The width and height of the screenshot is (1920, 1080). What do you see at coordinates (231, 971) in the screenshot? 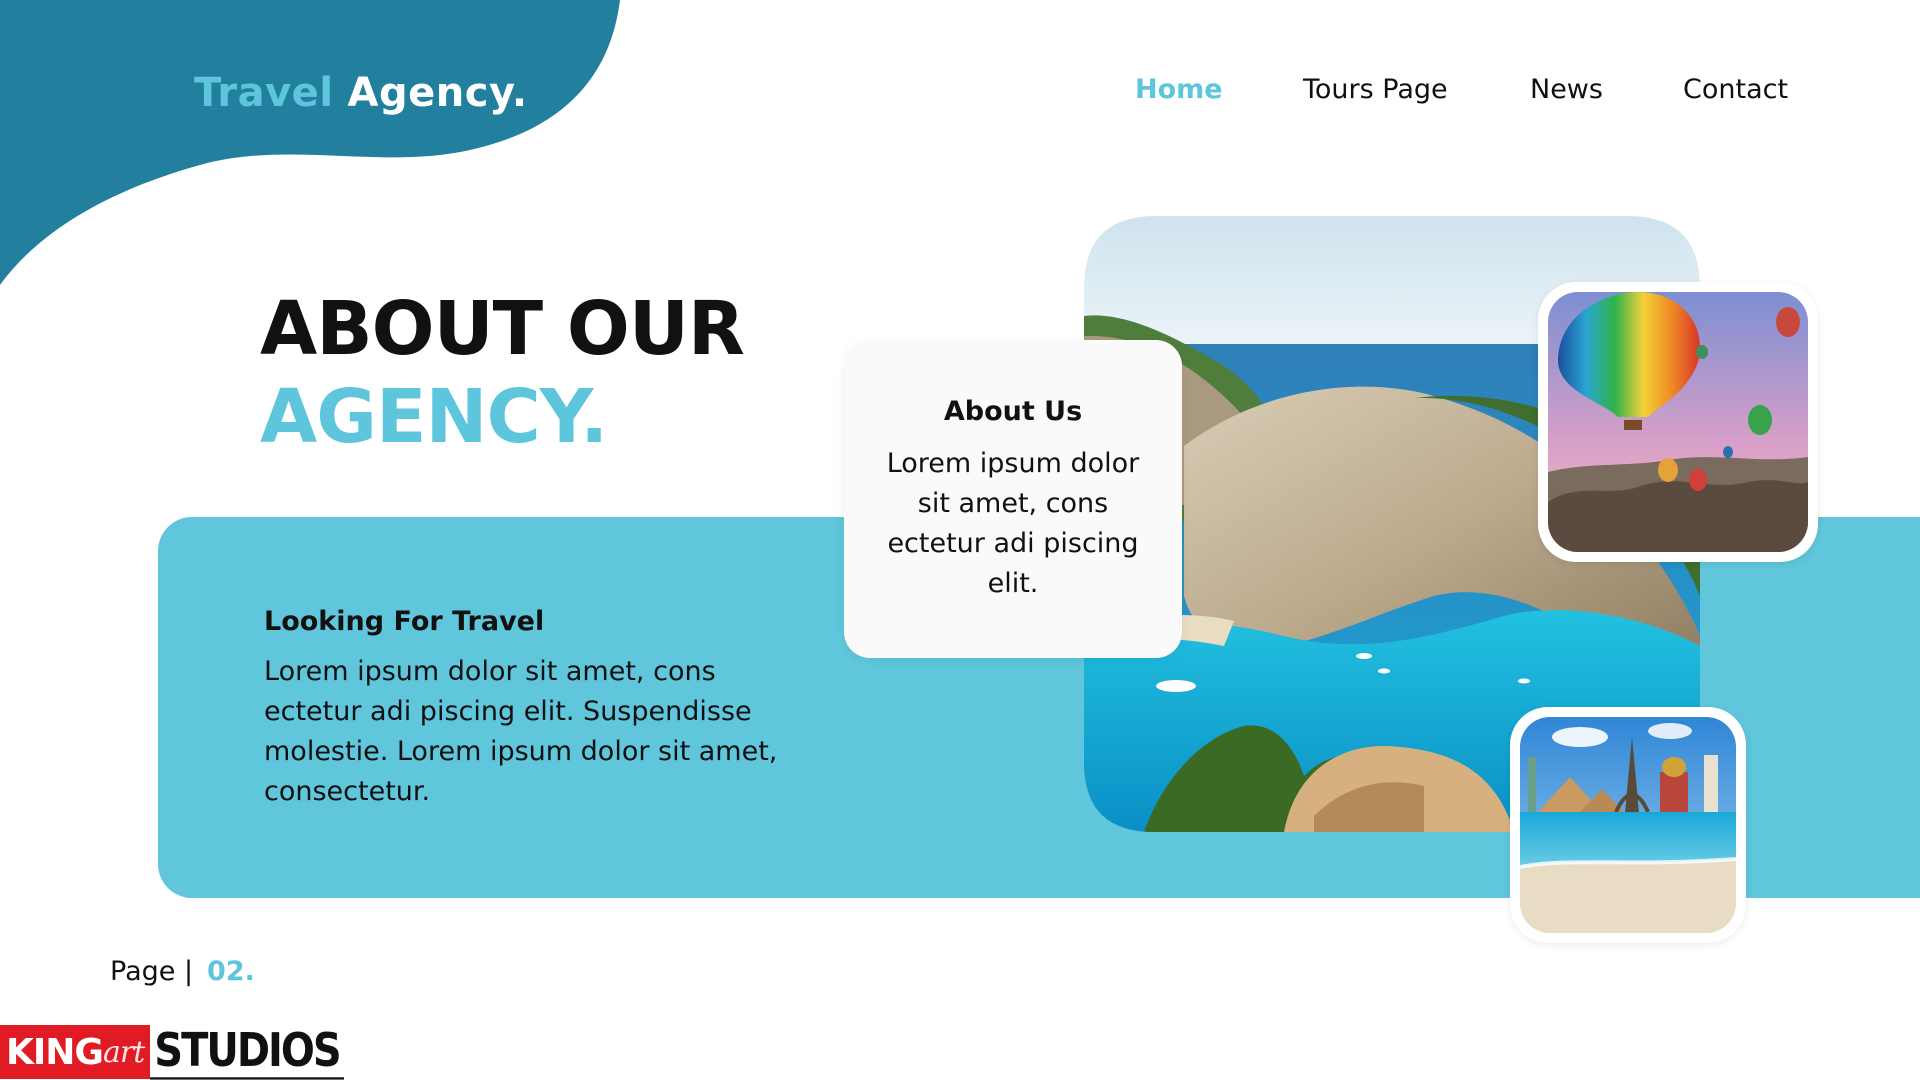
I see `page-number: 02.` at bounding box center [231, 971].